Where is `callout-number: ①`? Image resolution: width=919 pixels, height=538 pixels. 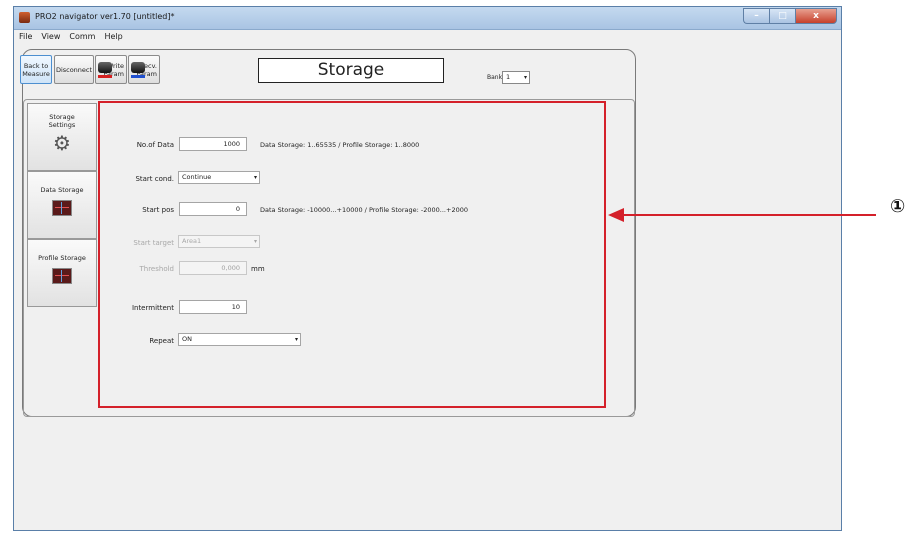
callout-number: ① is located at coordinates (898, 206).